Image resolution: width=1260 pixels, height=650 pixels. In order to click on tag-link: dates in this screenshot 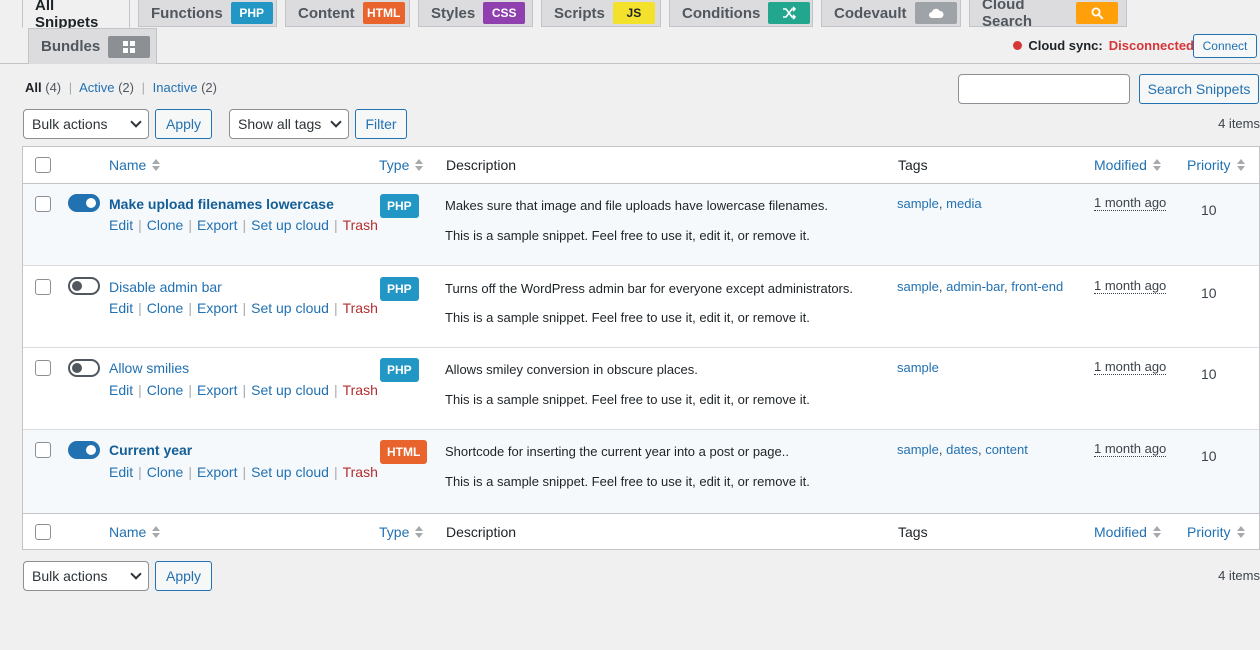, I will do `click(962, 449)`.